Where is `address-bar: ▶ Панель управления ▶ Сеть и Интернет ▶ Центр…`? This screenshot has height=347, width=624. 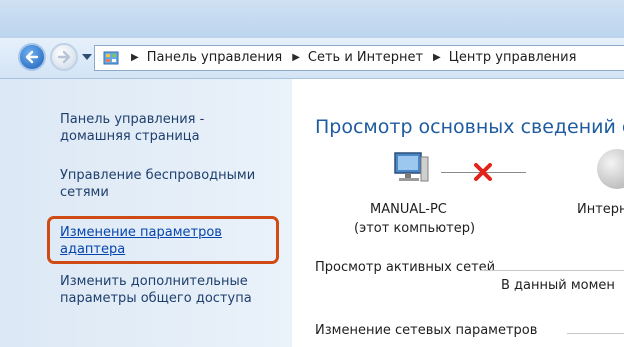
address-bar: ▶ Панель управления ▶ Сеть и Интернет ▶ Центр… is located at coordinates (359, 58).